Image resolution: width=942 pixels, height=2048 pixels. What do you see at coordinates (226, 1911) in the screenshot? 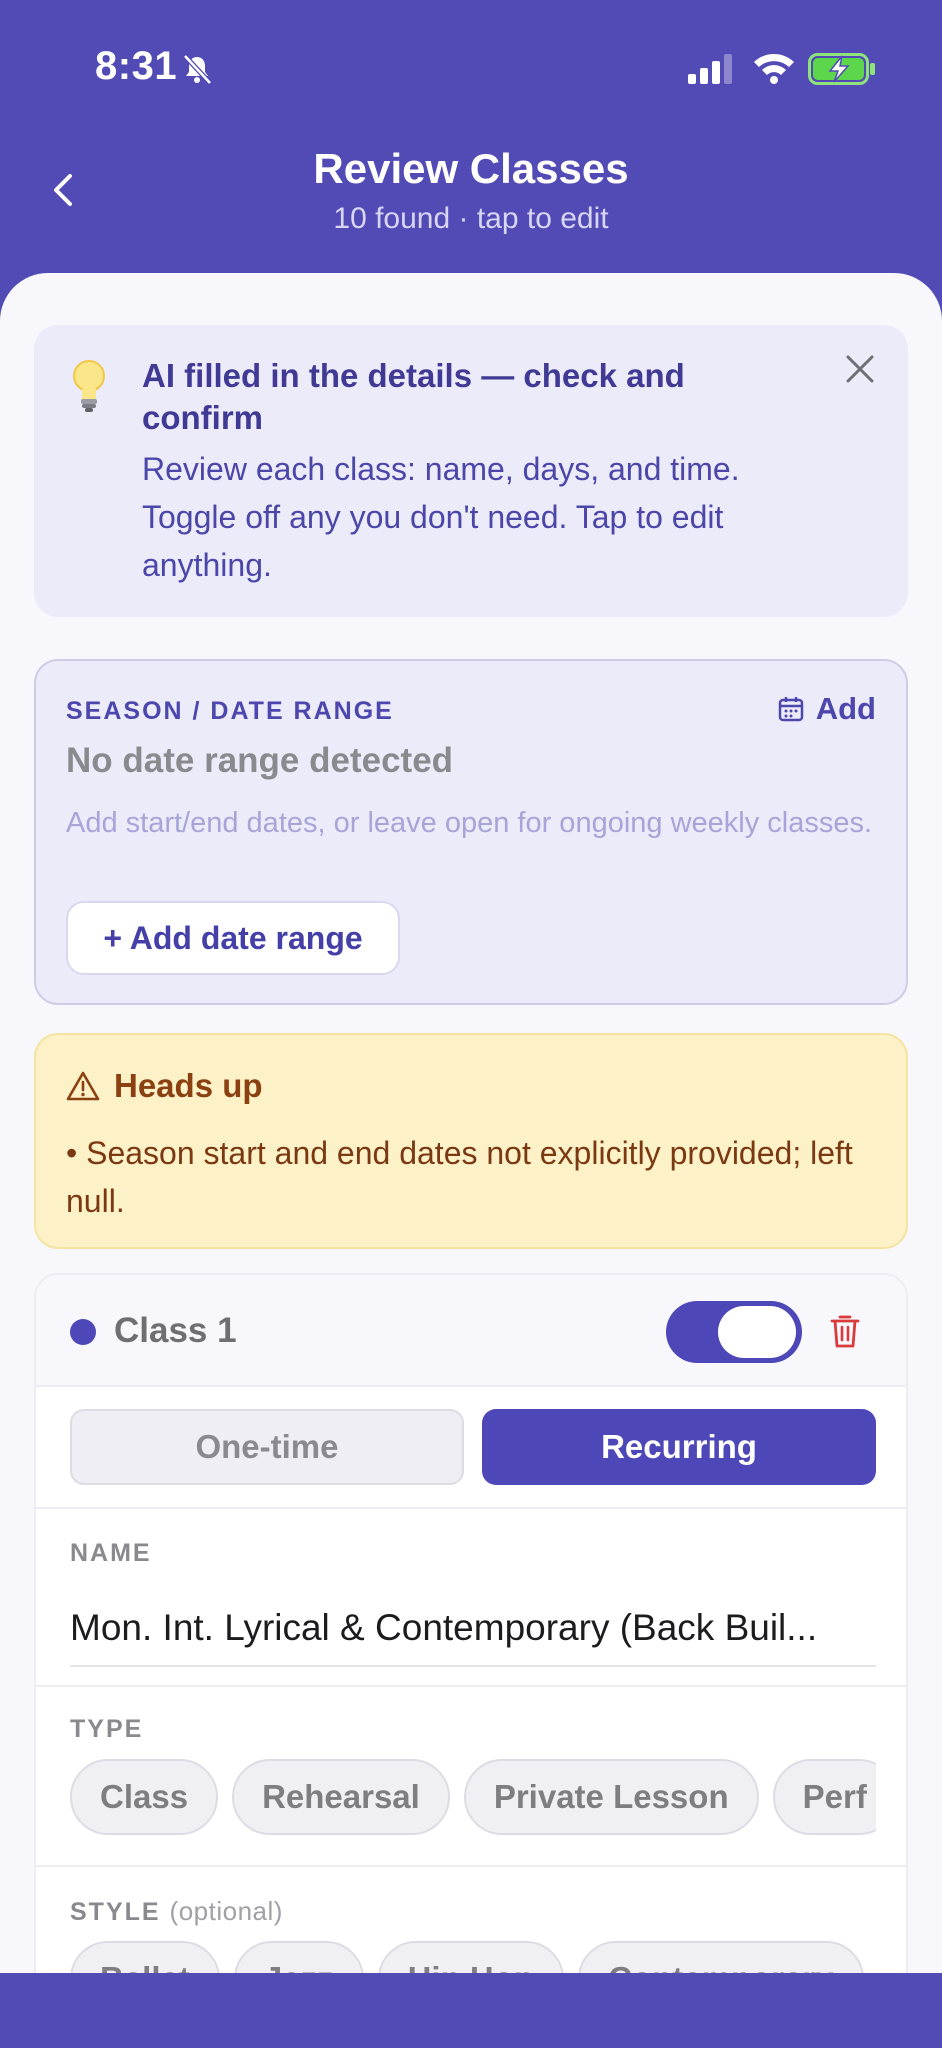
I see `style-optional-text: (optional)` at bounding box center [226, 1911].